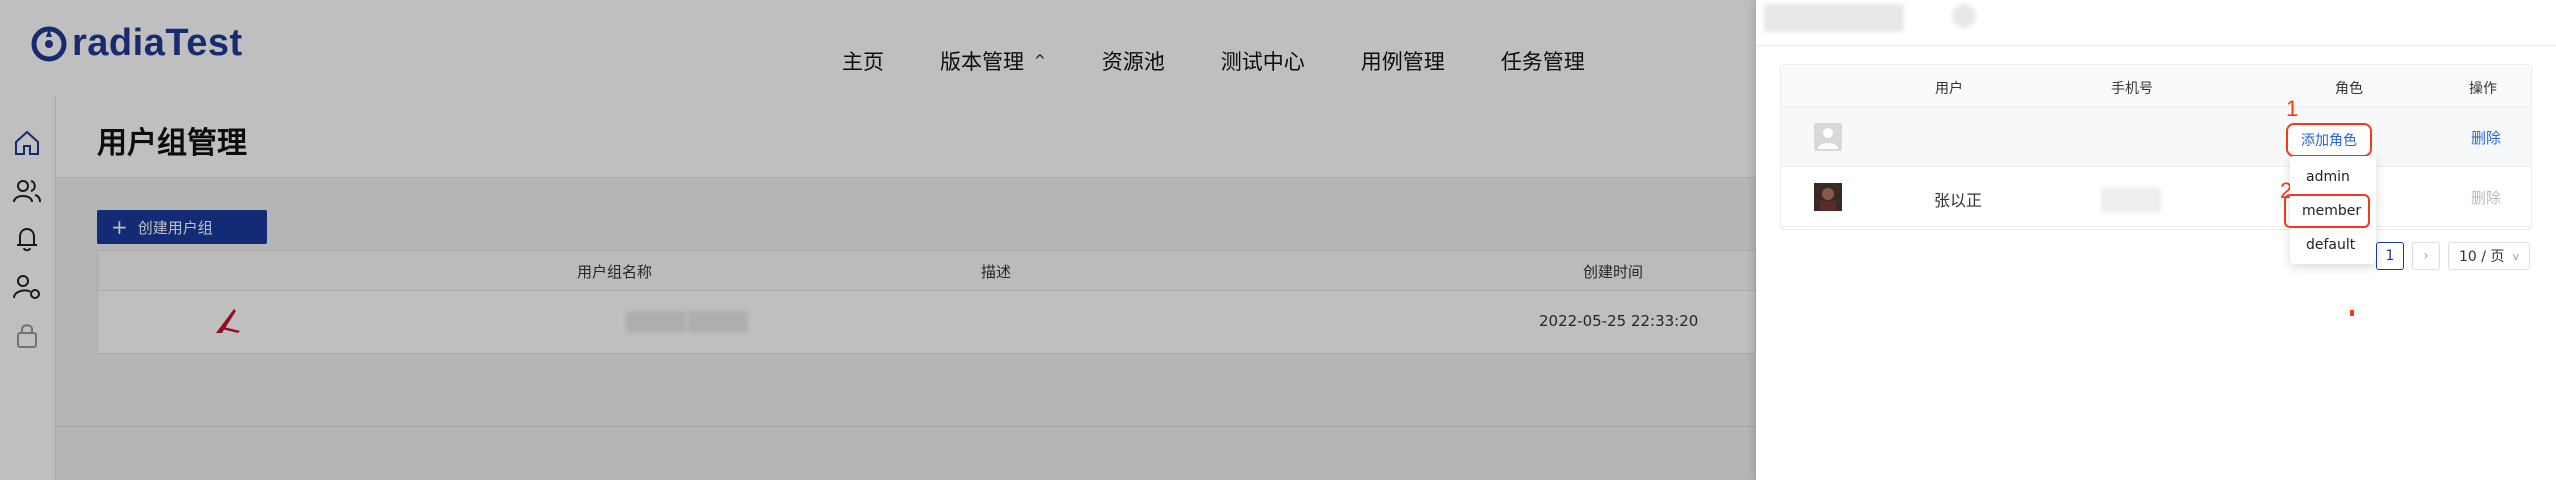 The width and height of the screenshot is (2556, 480). Describe the element at coordinates (2482, 257) in the screenshot. I see `page-size-label: 10 / 页` at that location.